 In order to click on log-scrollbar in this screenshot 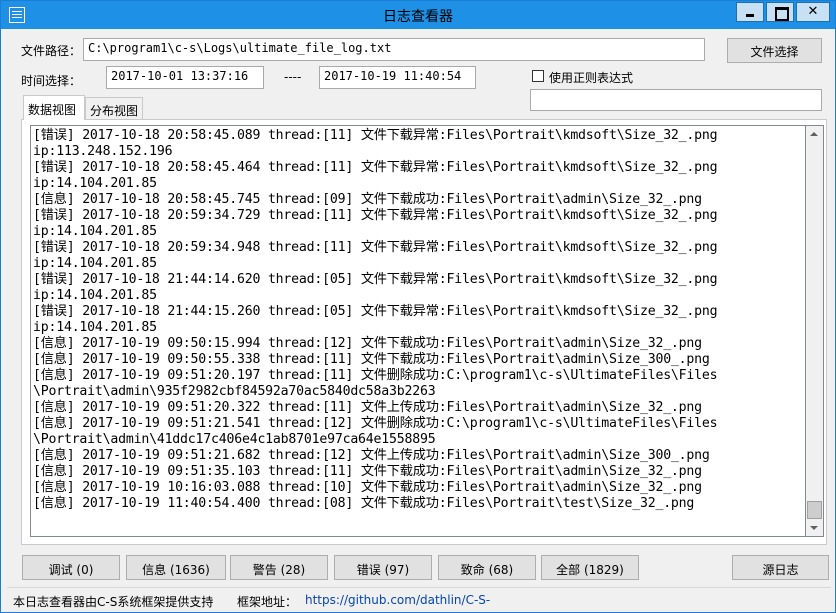, I will do `click(815, 331)`.